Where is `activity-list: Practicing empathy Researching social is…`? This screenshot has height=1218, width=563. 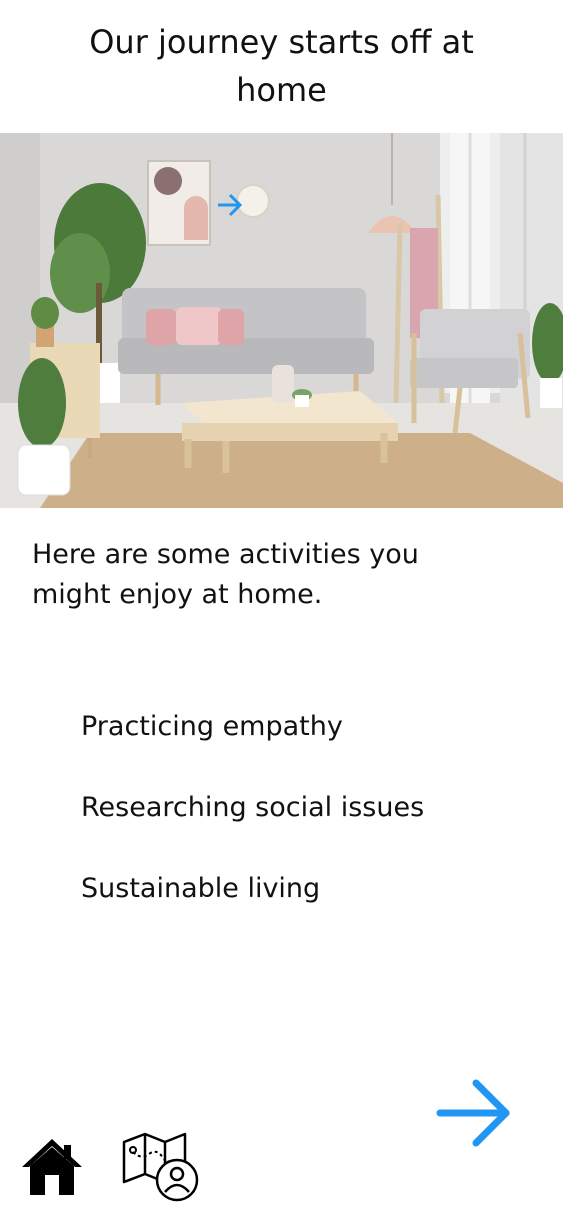 activity-list: Practicing empathy Researching social is… is located at coordinates (252, 827).